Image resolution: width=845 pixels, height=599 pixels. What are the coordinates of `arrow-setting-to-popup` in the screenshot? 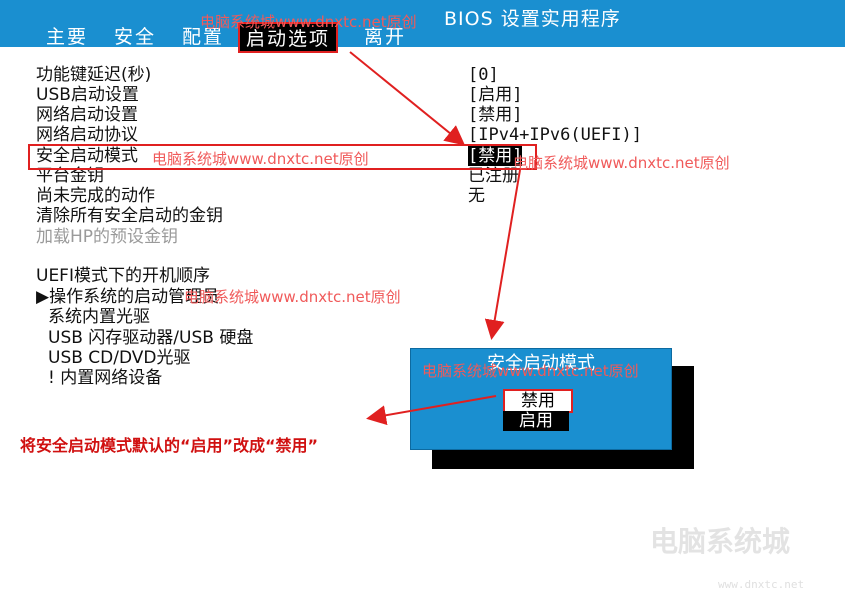 It's located at (502, 254).